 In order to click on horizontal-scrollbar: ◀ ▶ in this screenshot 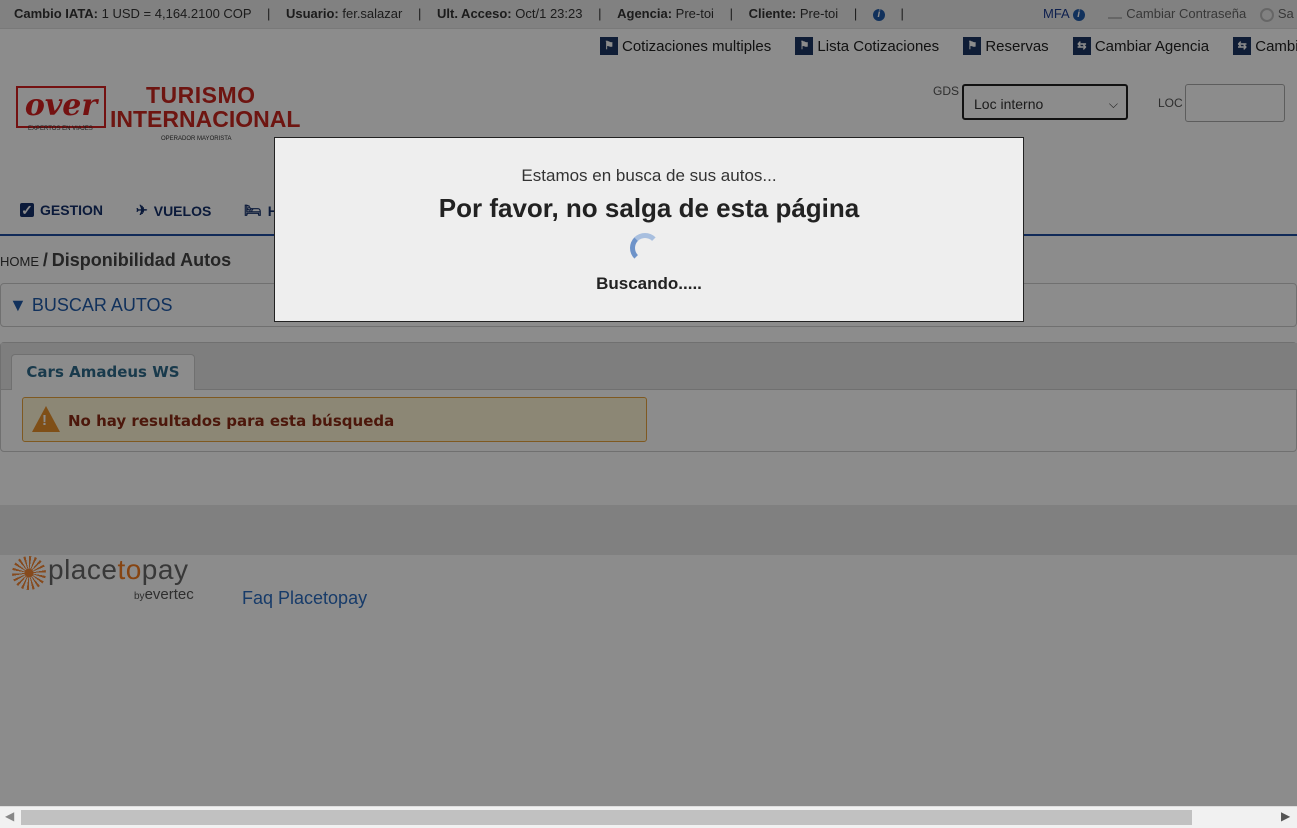, I will do `click(648, 817)`.